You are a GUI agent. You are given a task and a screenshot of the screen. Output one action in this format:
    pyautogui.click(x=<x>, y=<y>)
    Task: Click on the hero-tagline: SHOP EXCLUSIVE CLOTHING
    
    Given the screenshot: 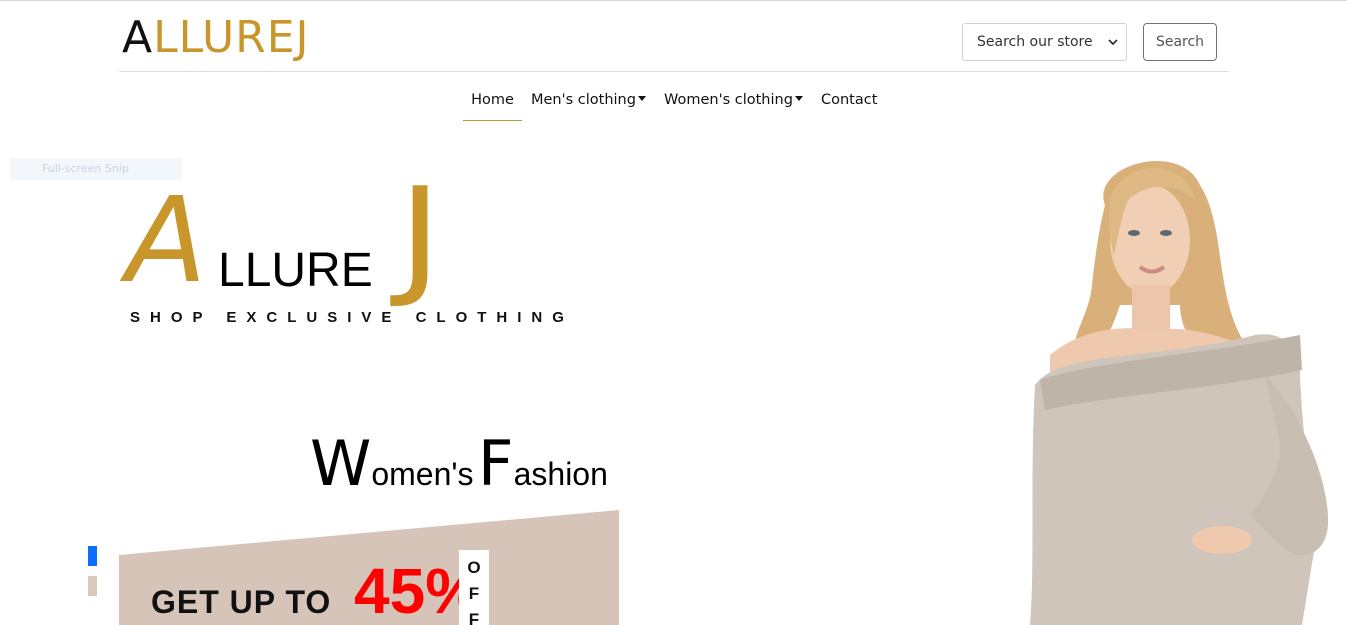 What is the action you would take?
    pyautogui.click(x=352, y=317)
    